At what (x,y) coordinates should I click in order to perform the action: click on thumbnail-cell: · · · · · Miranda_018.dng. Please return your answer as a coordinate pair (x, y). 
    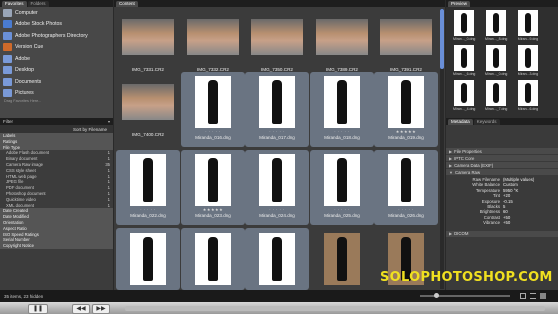
    Looking at the image, I should click on (342, 109).